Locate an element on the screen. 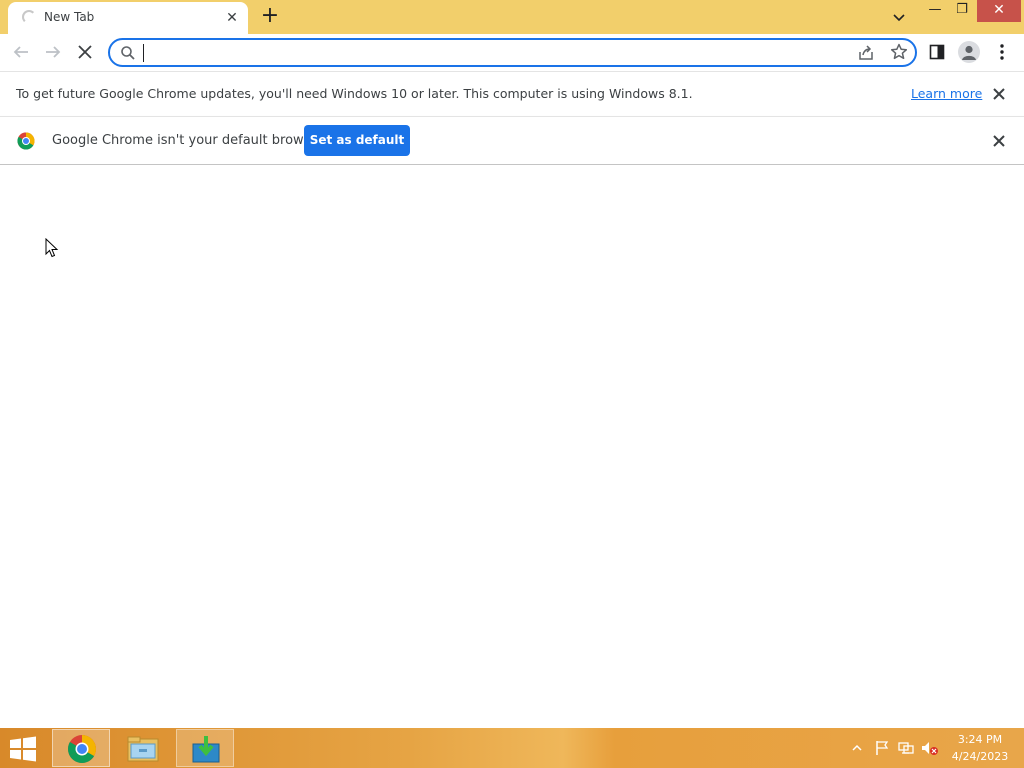 Image resolution: width=1024 pixels, height=768 pixels. taskbar-explorer-button is located at coordinates (143, 748).